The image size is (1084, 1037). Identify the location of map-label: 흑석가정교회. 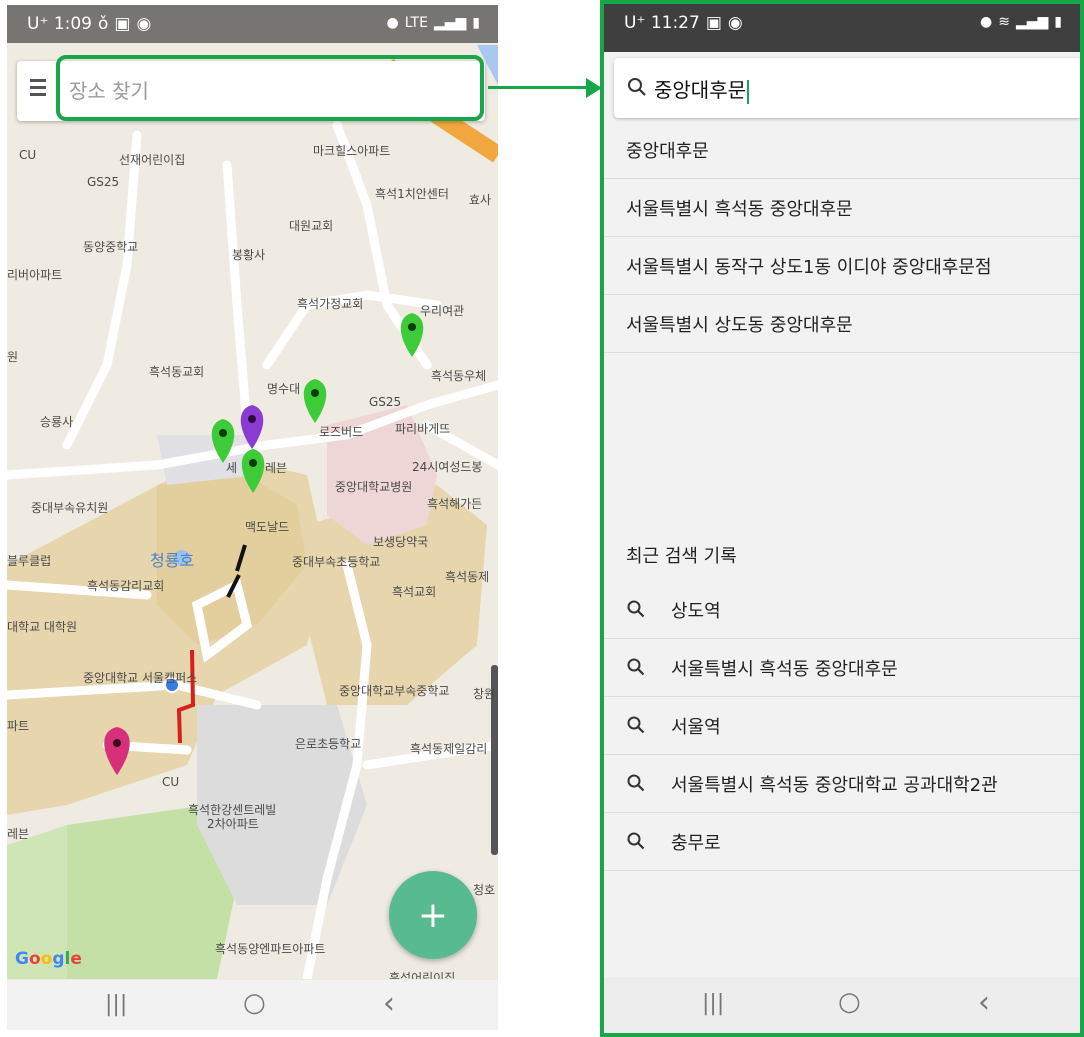
(330, 304).